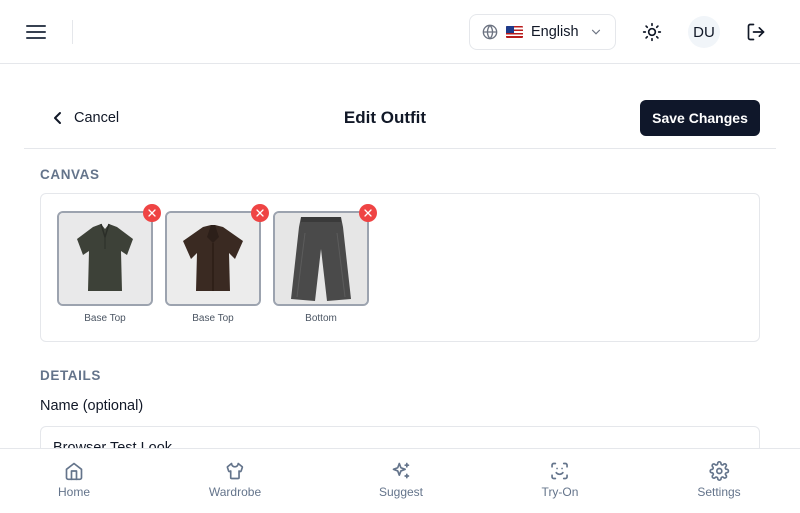 This screenshot has height=513, width=800. I want to click on wide-leg-jeans-image, so click(321, 258).